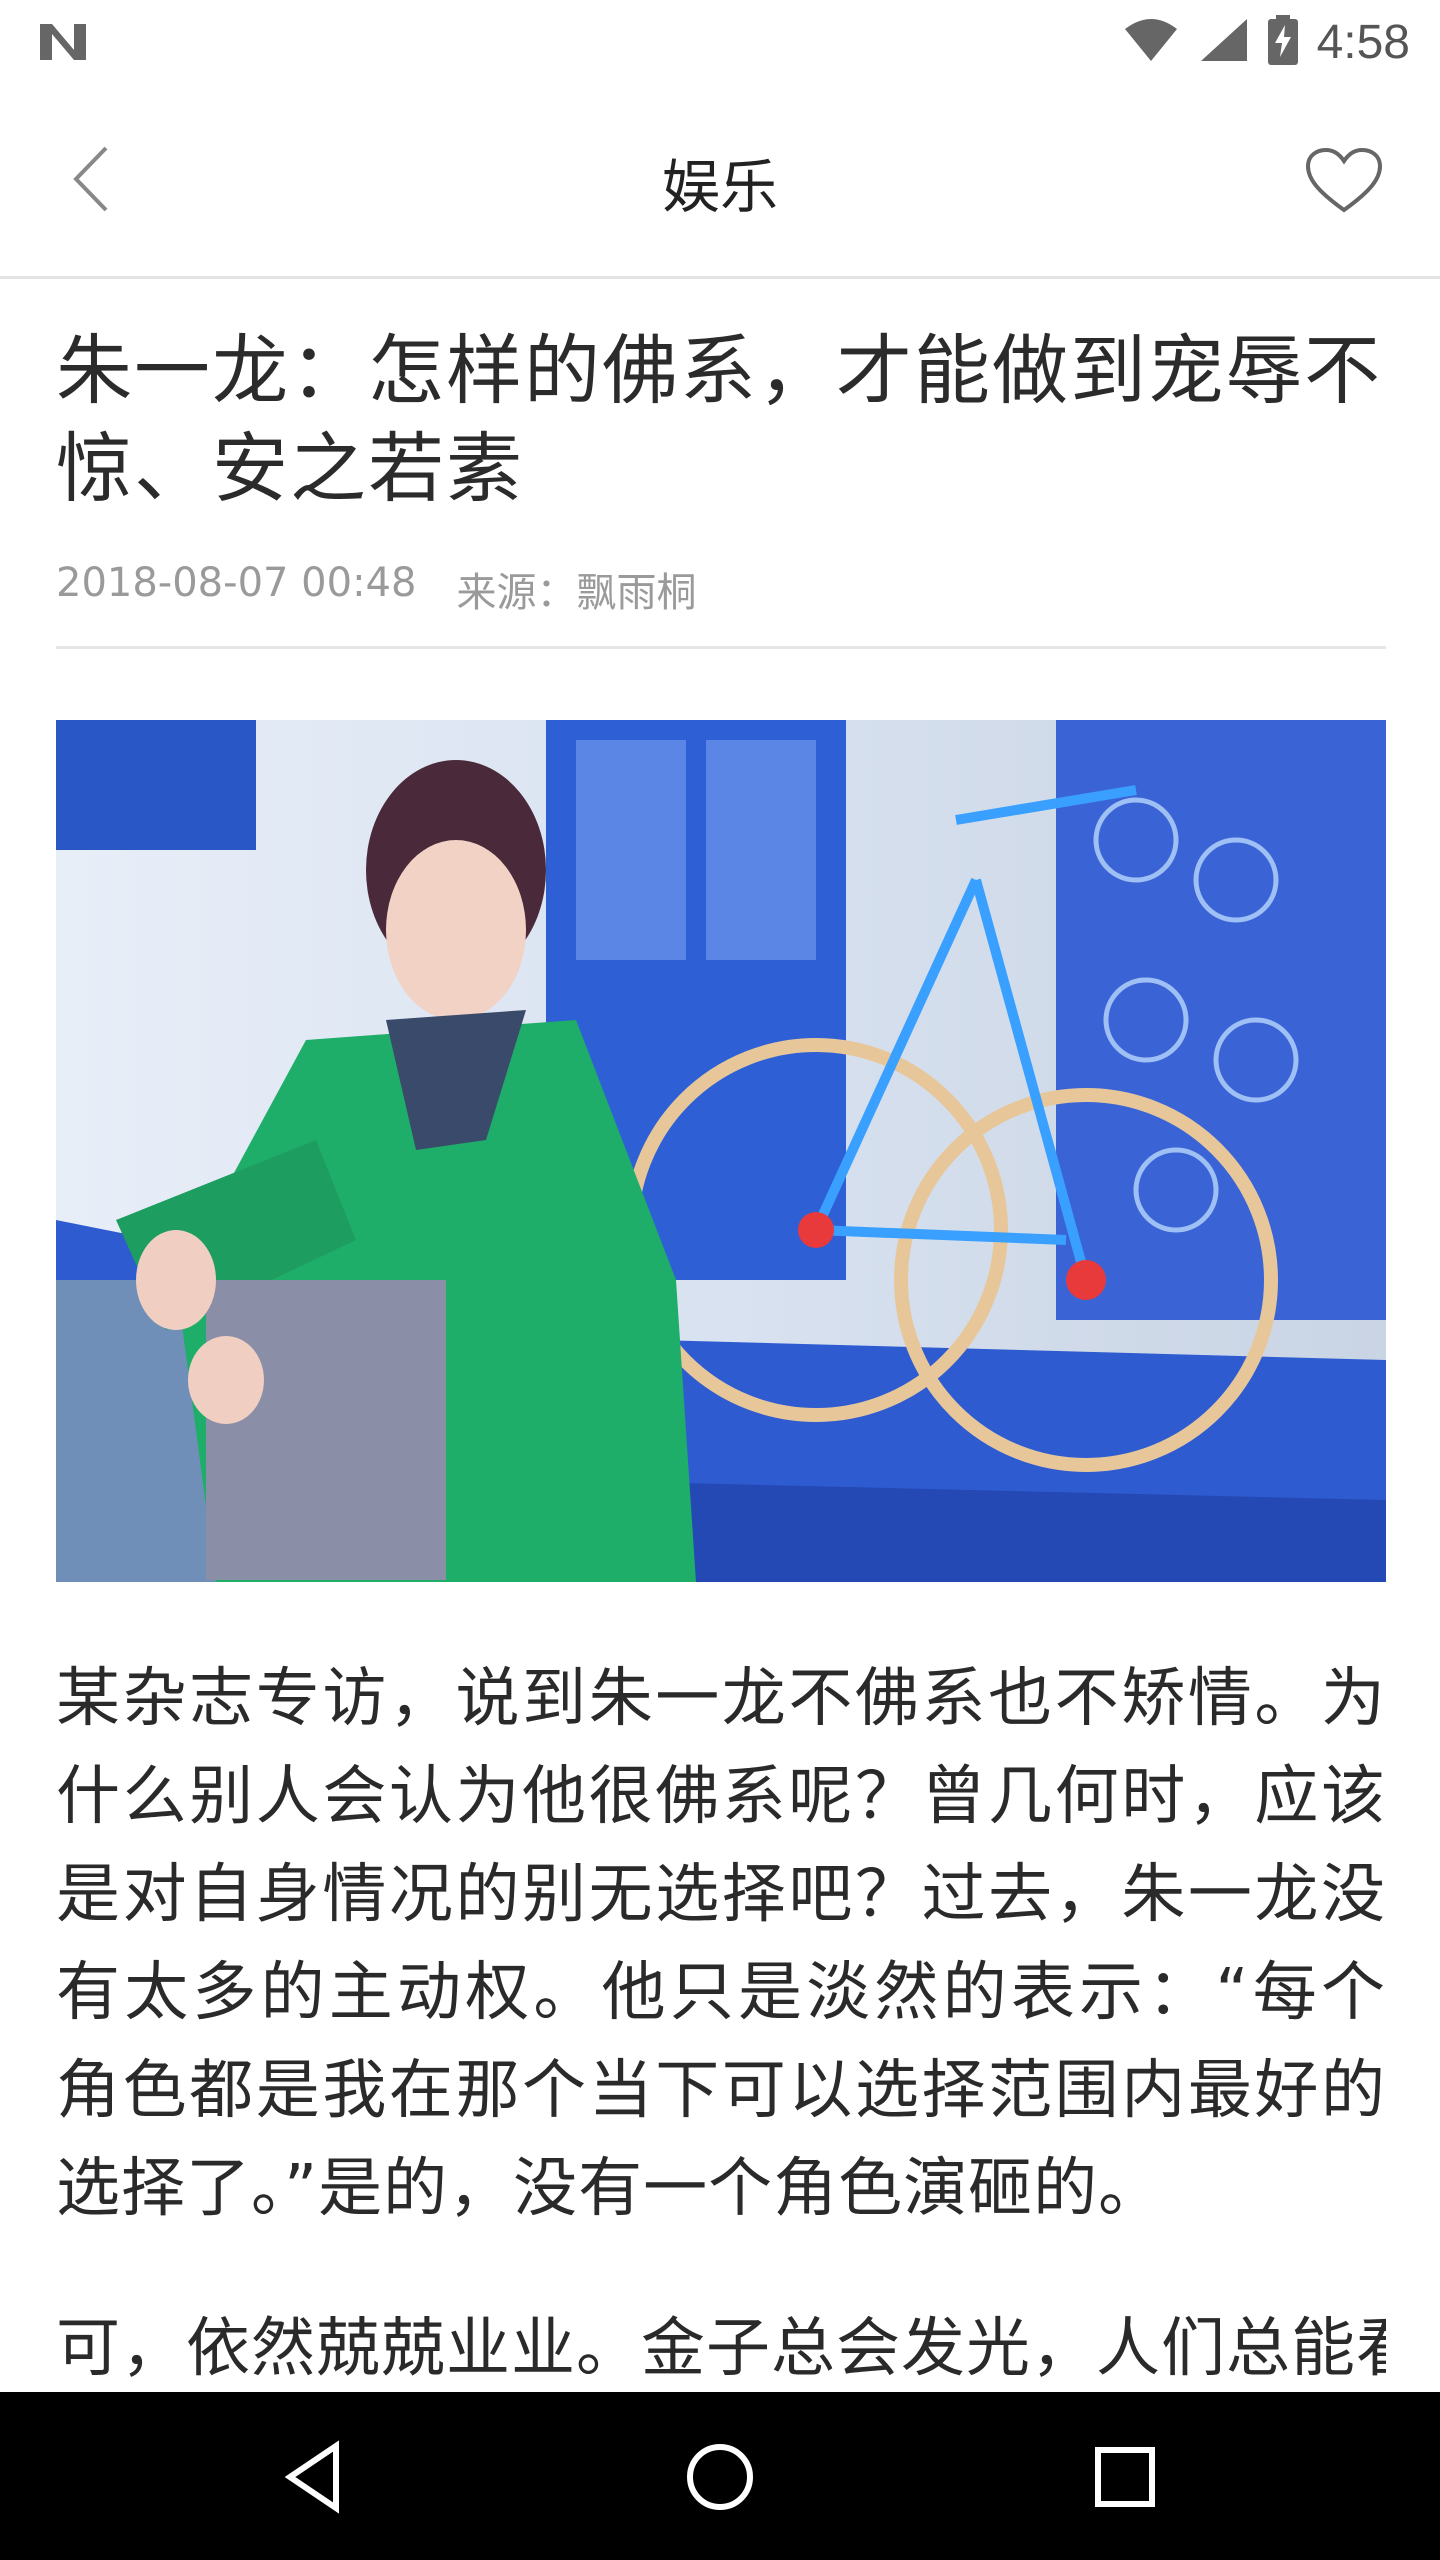  I want to click on favorite-button, so click(1344, 182).